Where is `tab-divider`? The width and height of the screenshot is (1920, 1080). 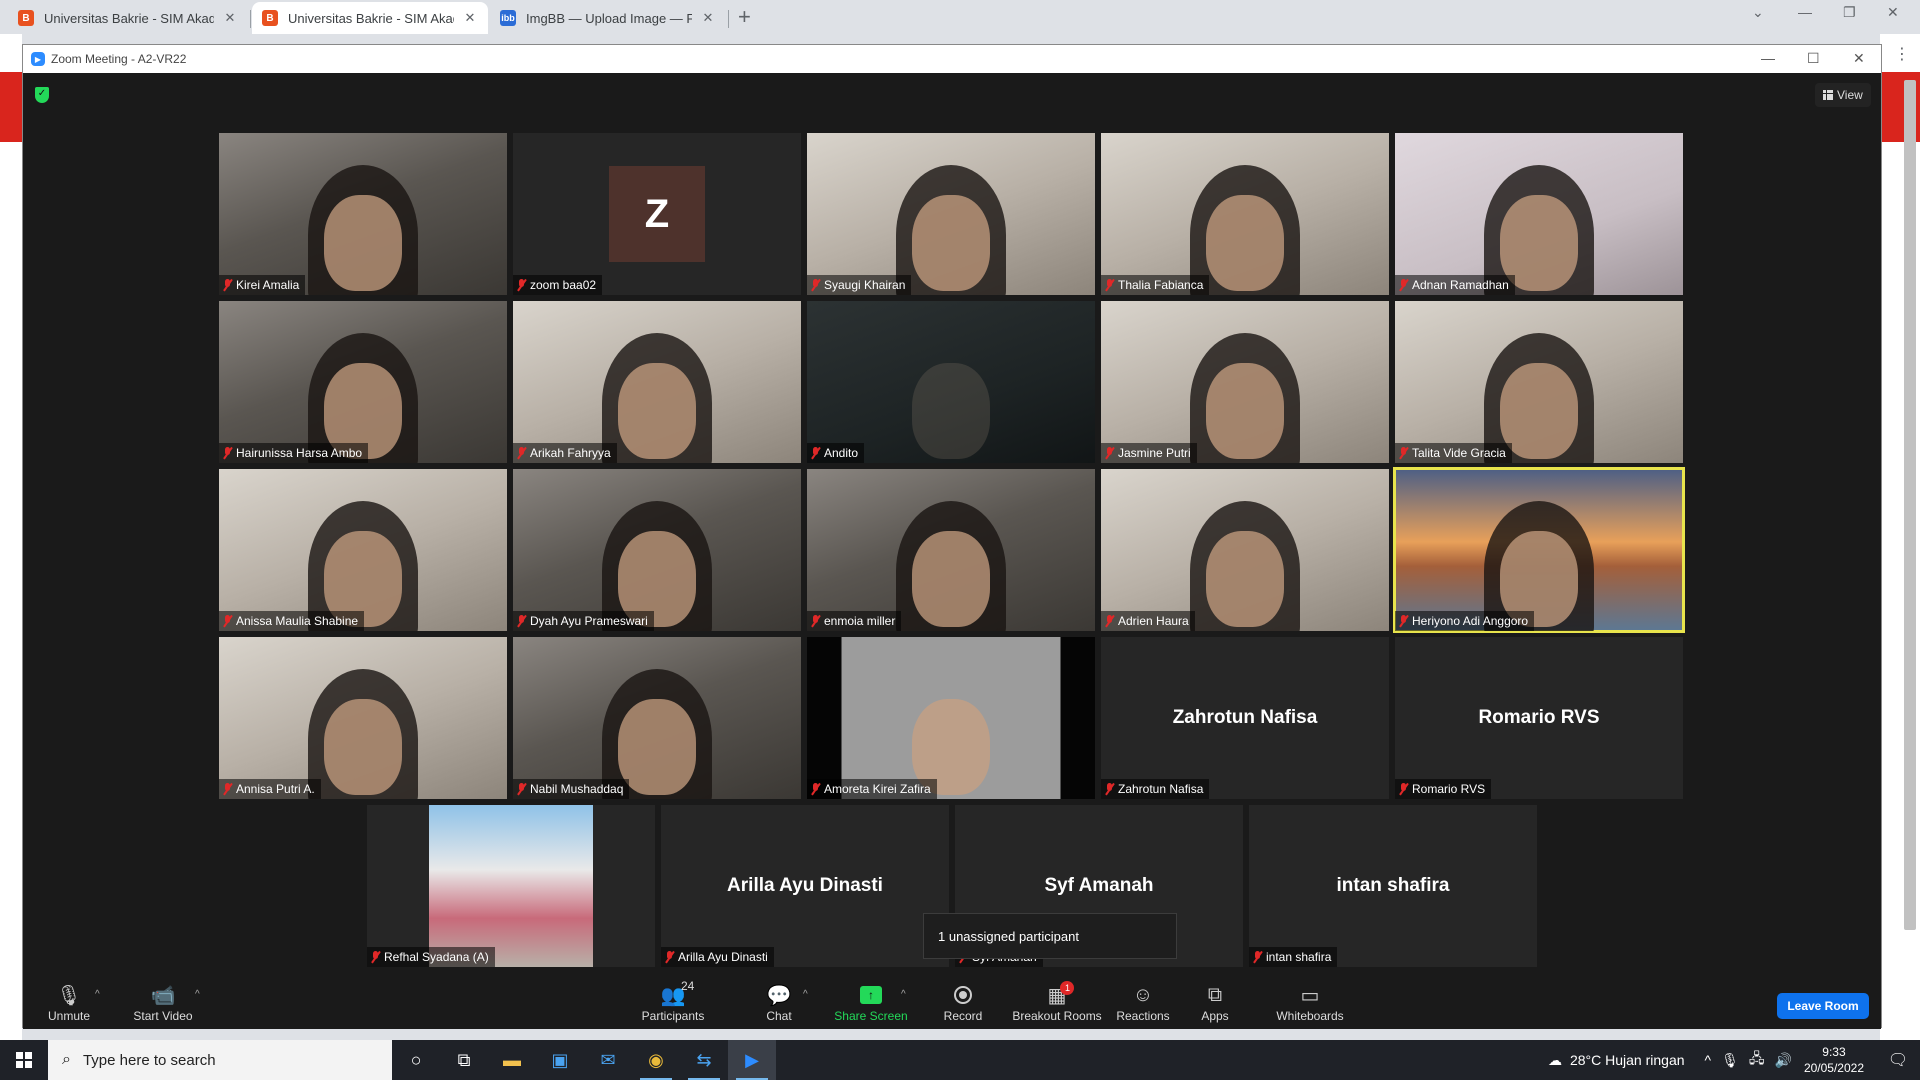 tab-divider is located at coordinates (728, 19).